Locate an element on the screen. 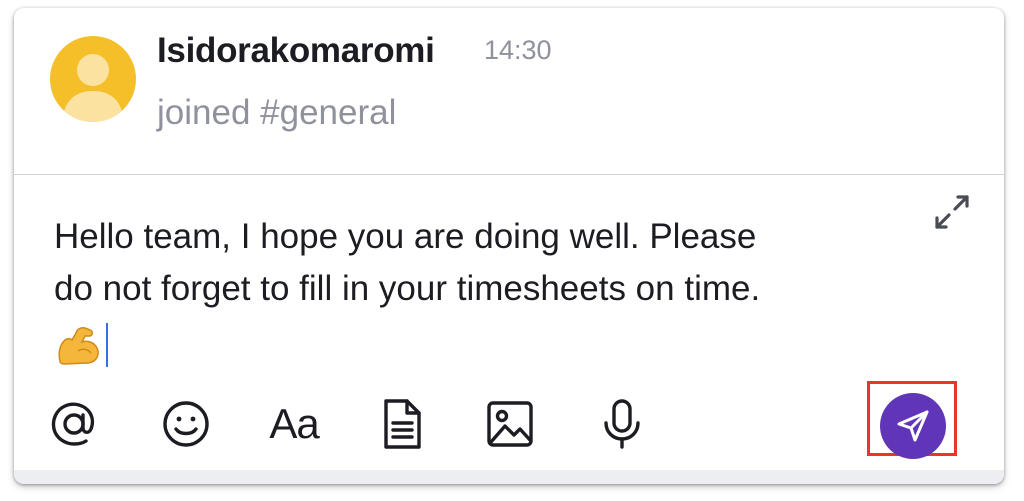  formatting-button: Aa is located at coordinates (294, 424).